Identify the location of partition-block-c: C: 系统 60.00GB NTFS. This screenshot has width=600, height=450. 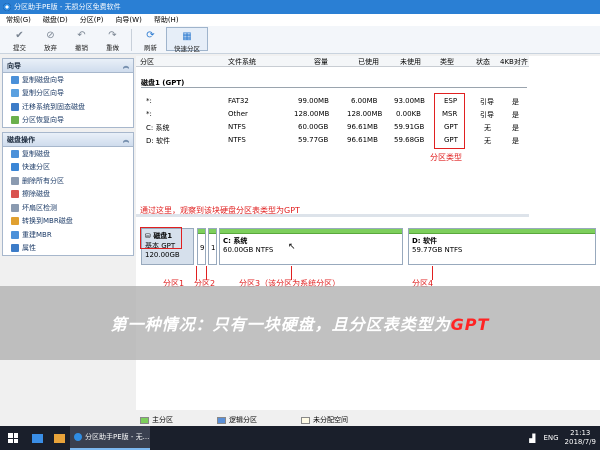
(311, 246).